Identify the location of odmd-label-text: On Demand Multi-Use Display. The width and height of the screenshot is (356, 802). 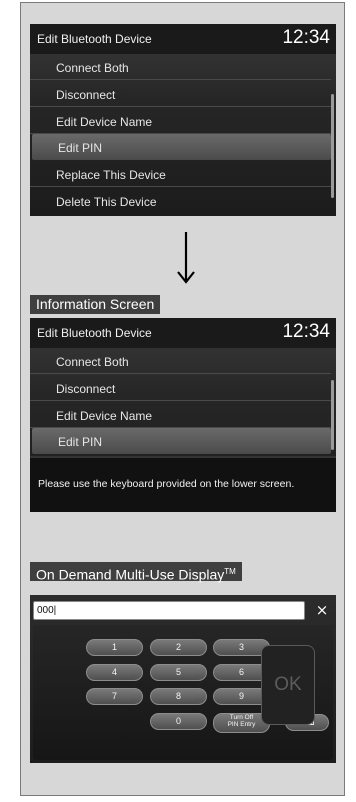
(130, 574).